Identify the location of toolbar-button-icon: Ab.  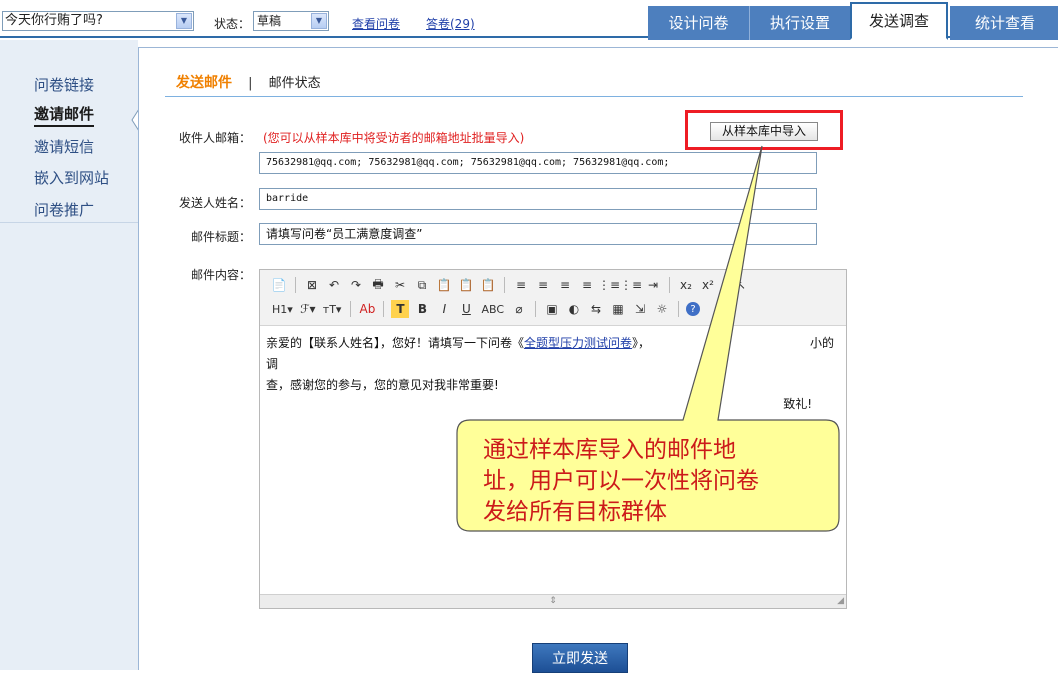
(367, 309).